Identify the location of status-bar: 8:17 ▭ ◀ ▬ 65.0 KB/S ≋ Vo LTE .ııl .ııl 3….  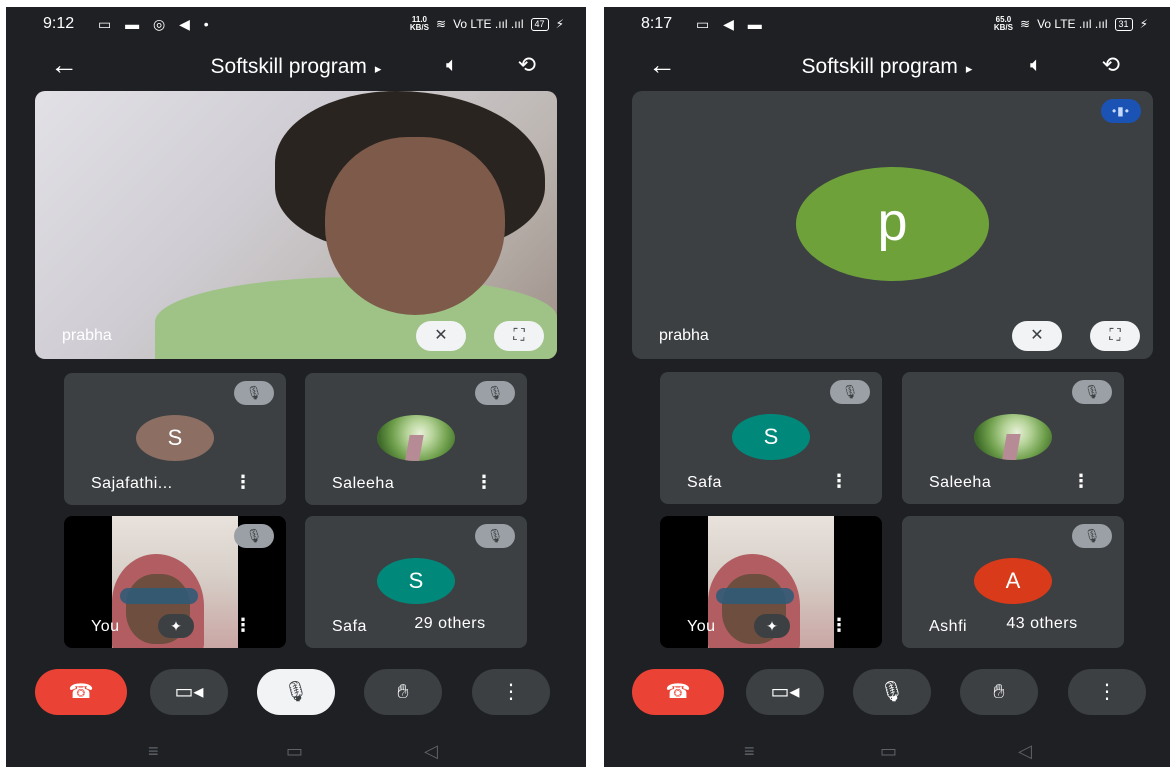
(887, 25).